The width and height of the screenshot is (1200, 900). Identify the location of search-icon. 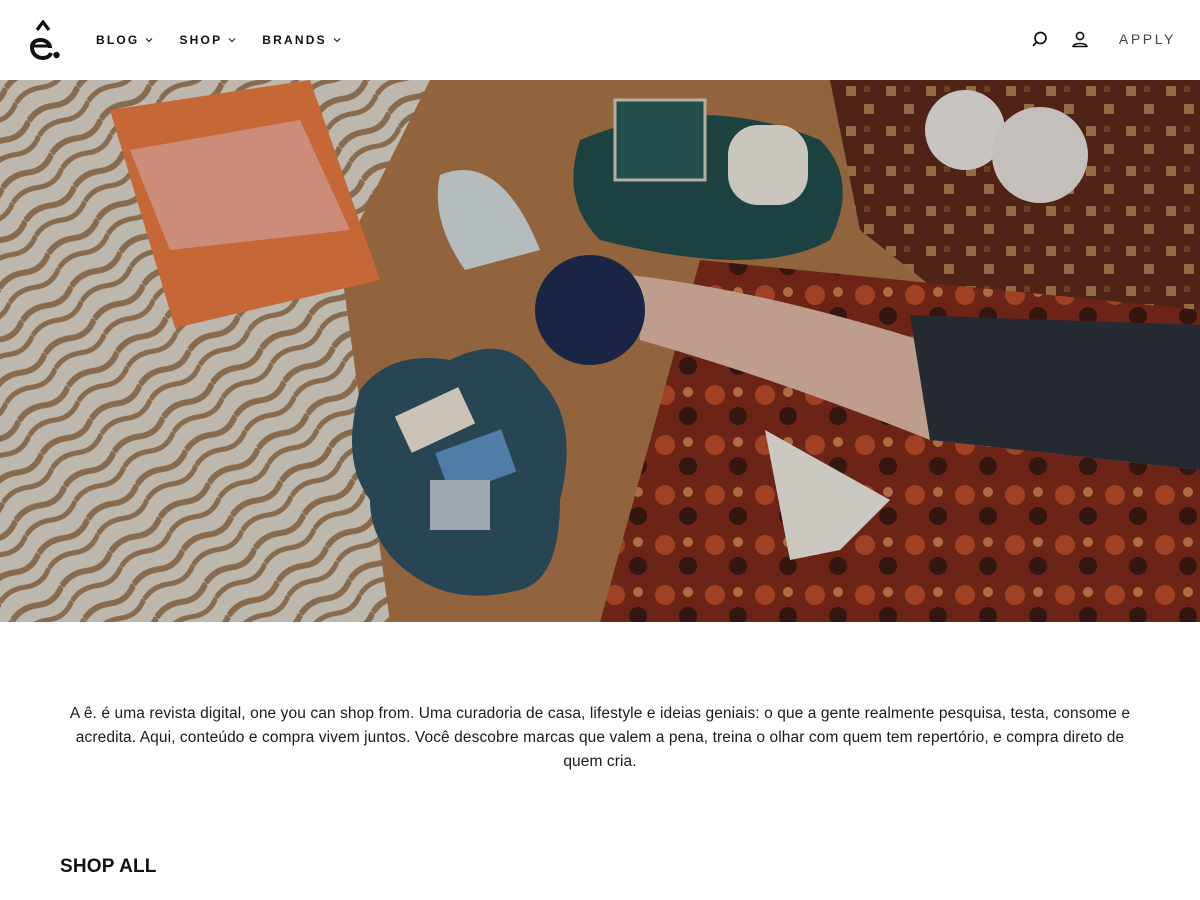
(1039, 39).